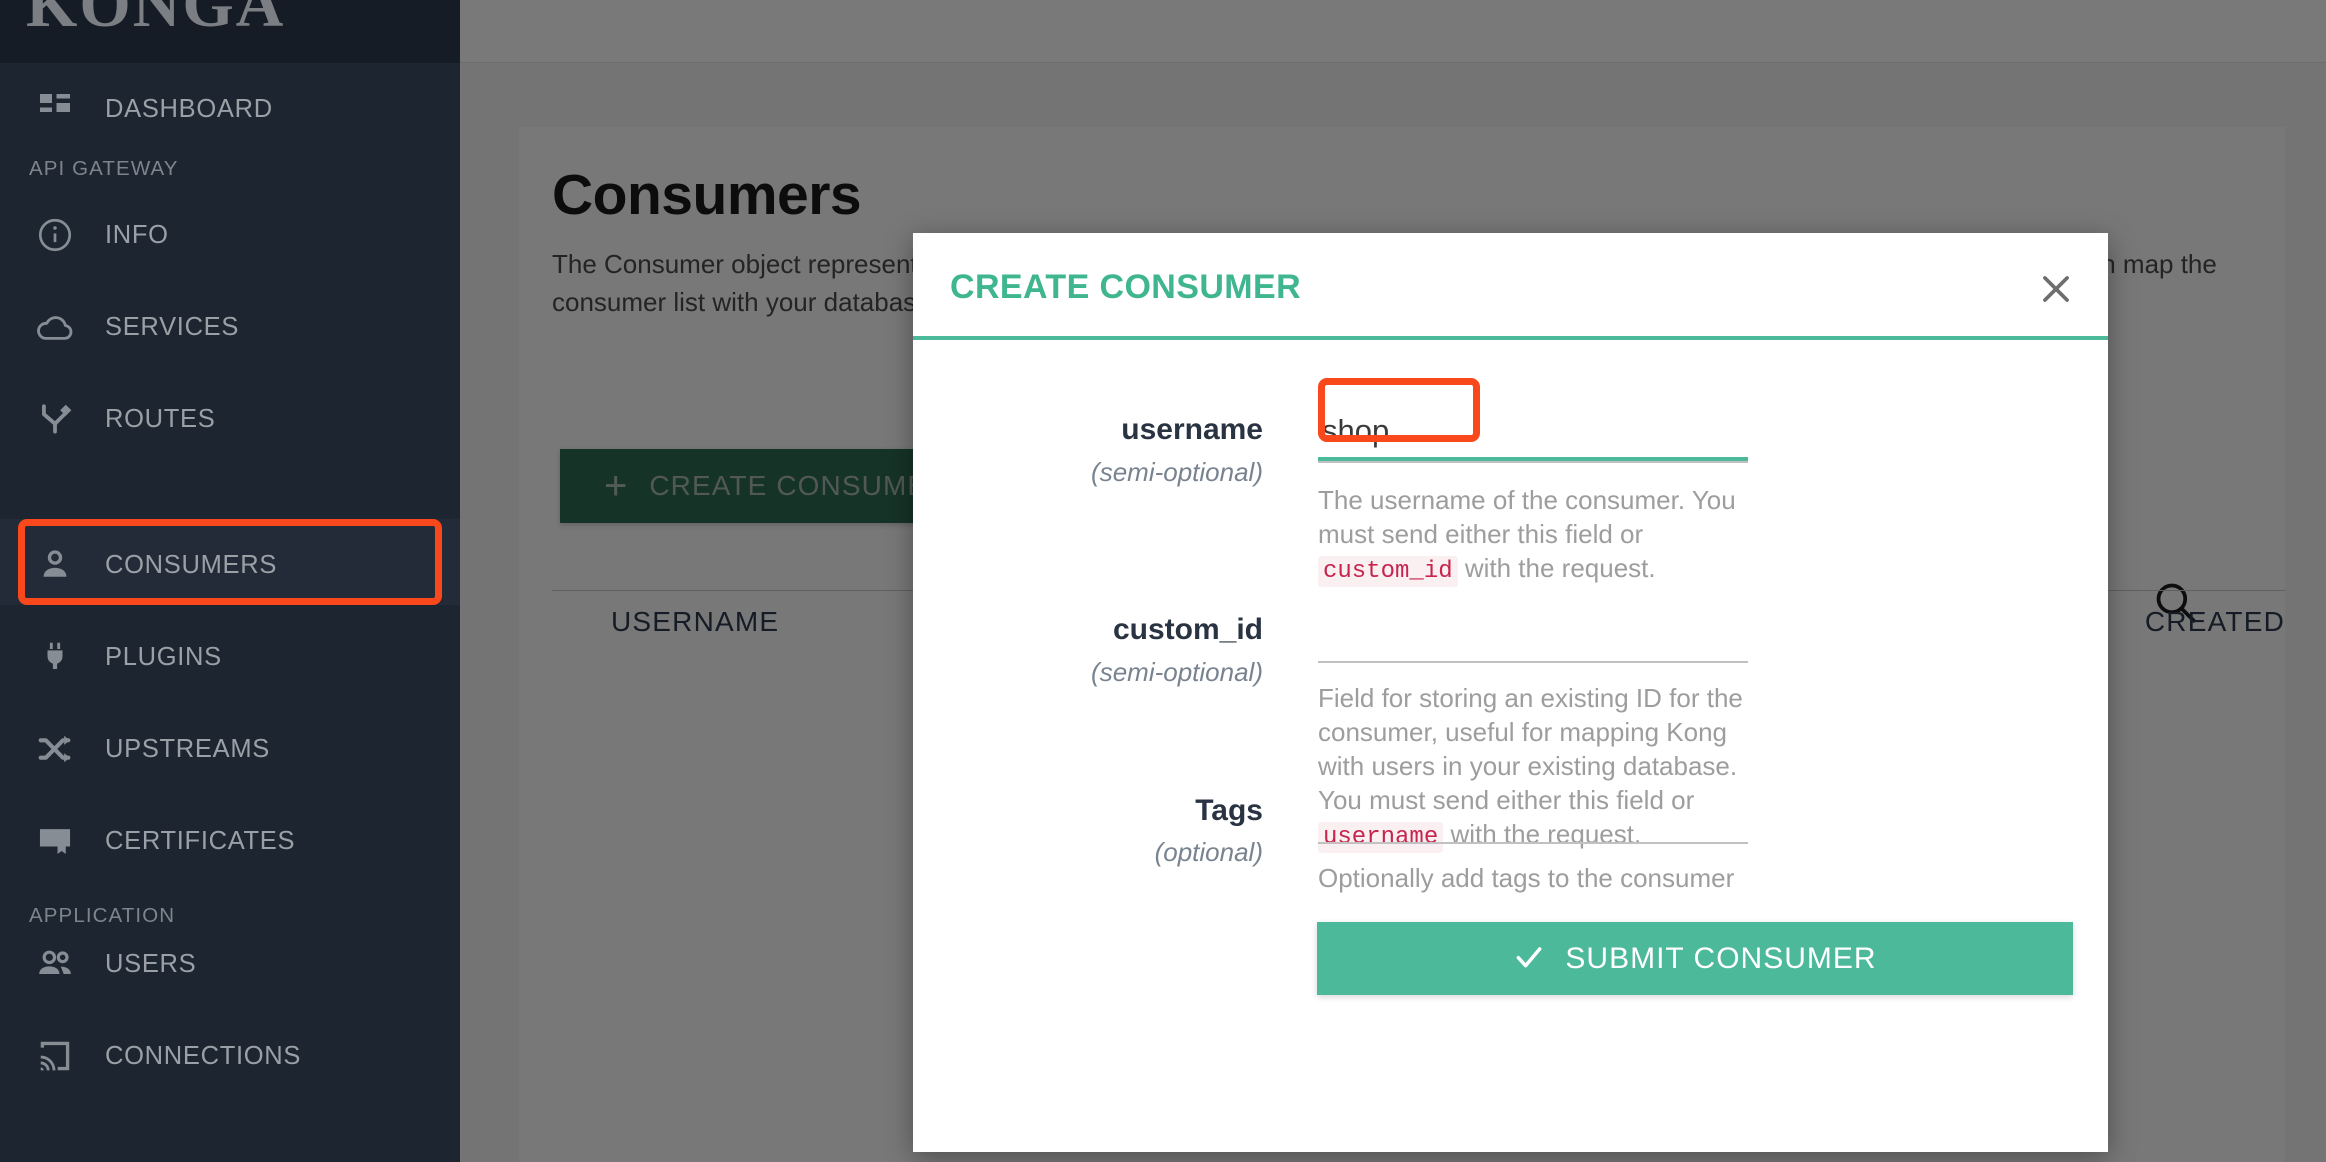  Describe the element at coordinates (55, 749) in the screenshot. I see `shuffle-icon` at that location.